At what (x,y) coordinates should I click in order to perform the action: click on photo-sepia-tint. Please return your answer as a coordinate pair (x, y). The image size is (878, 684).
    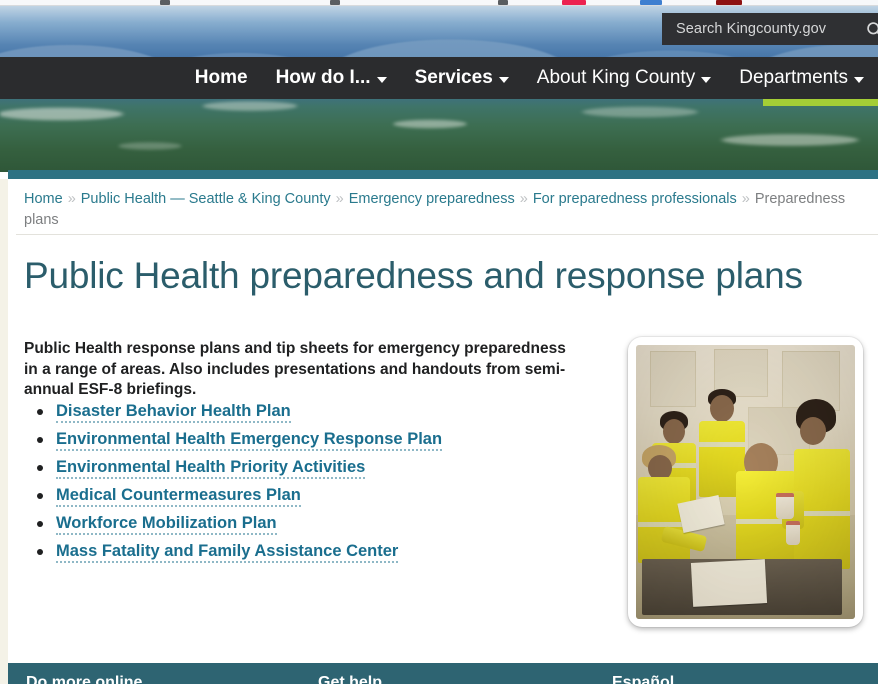
    Looking at the image, I should click on (745, 482).